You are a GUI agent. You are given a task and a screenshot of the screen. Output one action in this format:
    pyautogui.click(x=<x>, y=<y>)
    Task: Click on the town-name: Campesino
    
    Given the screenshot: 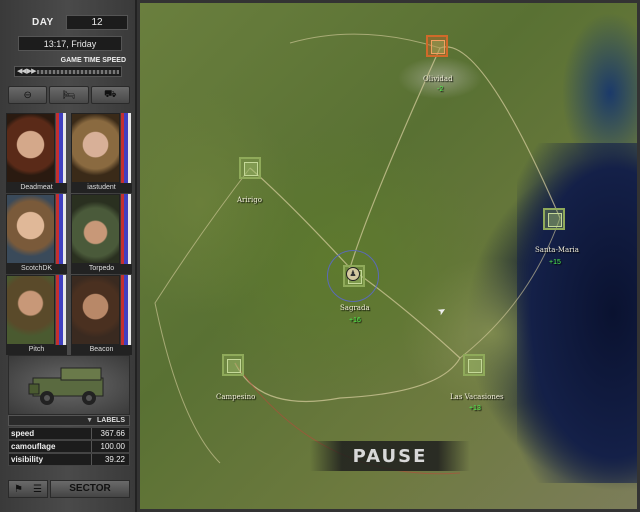 What is the action you would take?
    pyautogui.click(x=236, y=397)
    